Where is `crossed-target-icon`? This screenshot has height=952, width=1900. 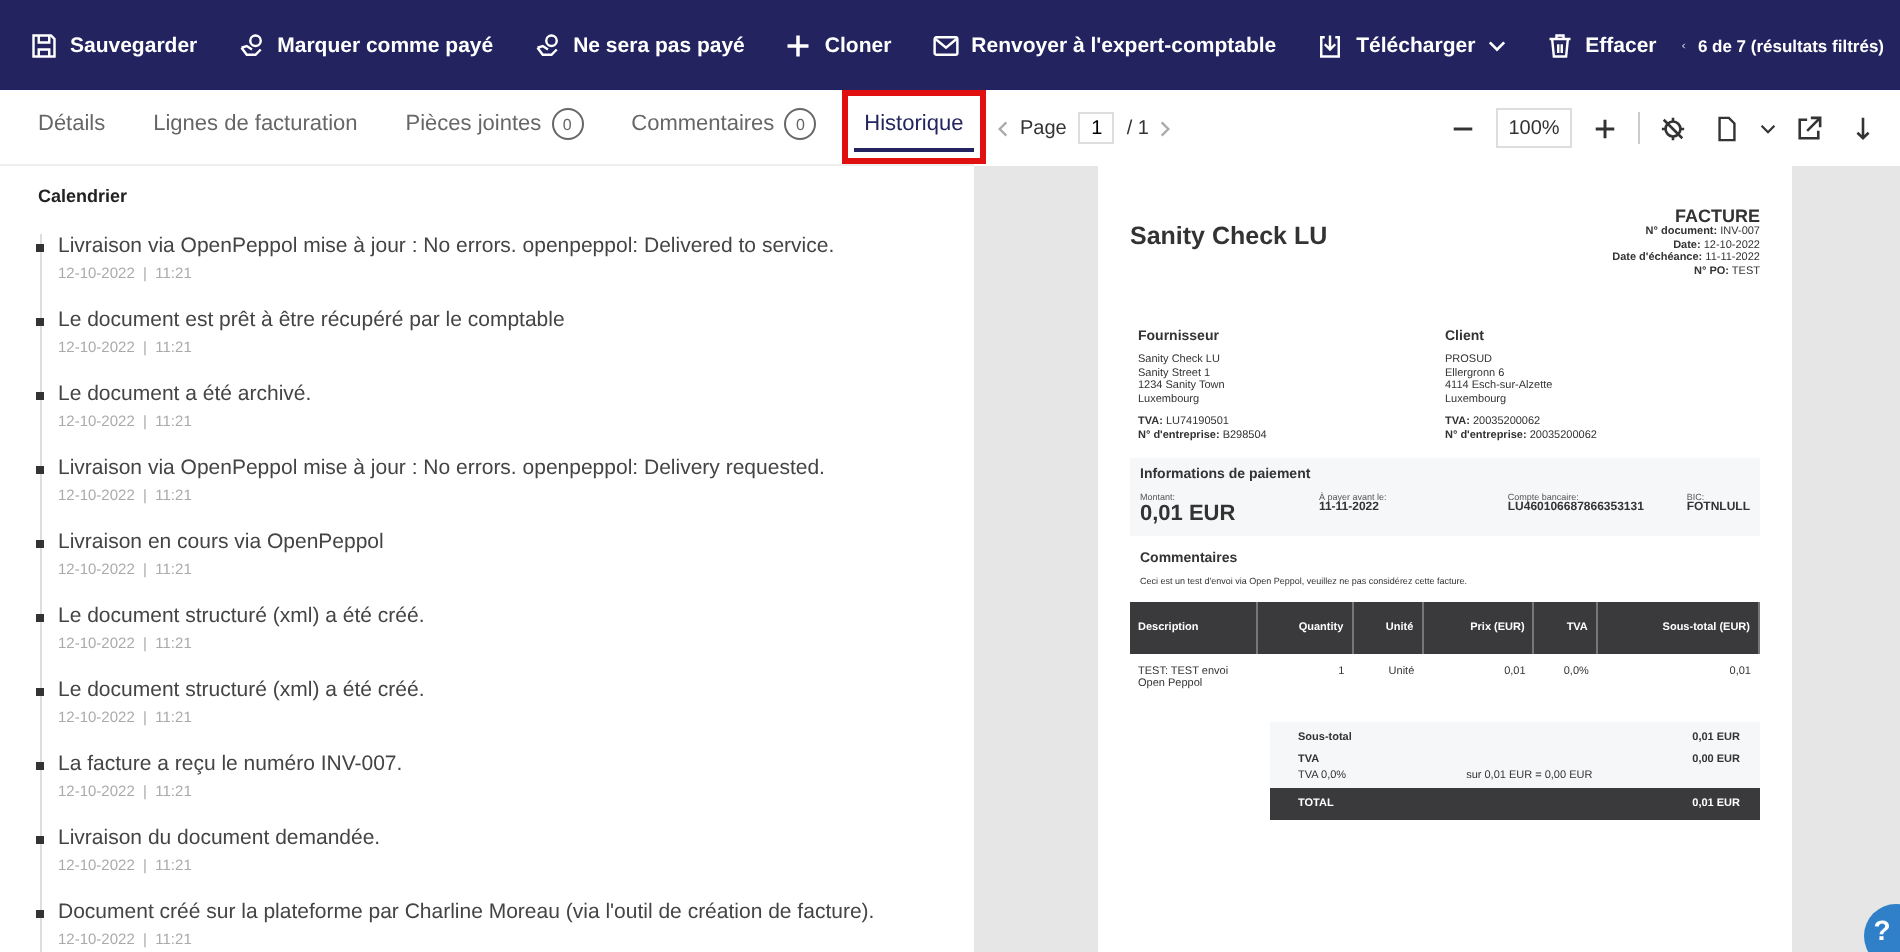
crossed-target-icon is located at coordinates (1673, 128).